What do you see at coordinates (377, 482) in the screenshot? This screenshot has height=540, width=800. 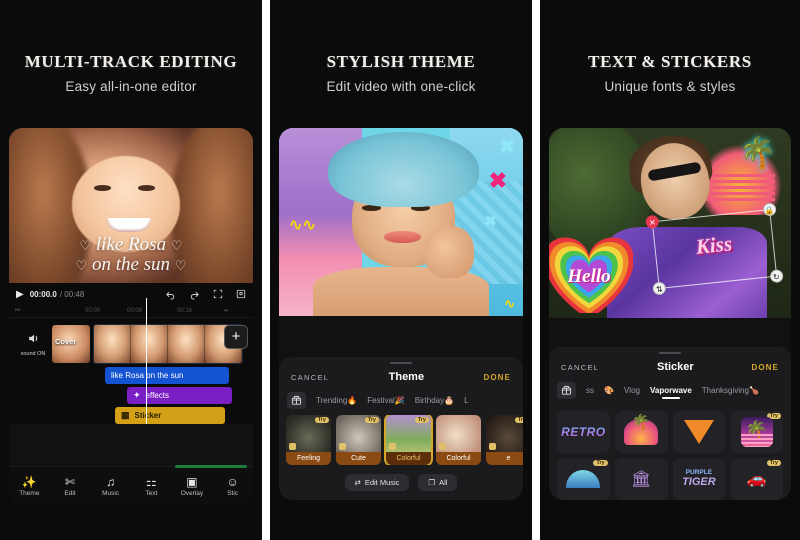 I see `edit-music-button: ⇄ Edit Music` at bounding box center [377, 482].